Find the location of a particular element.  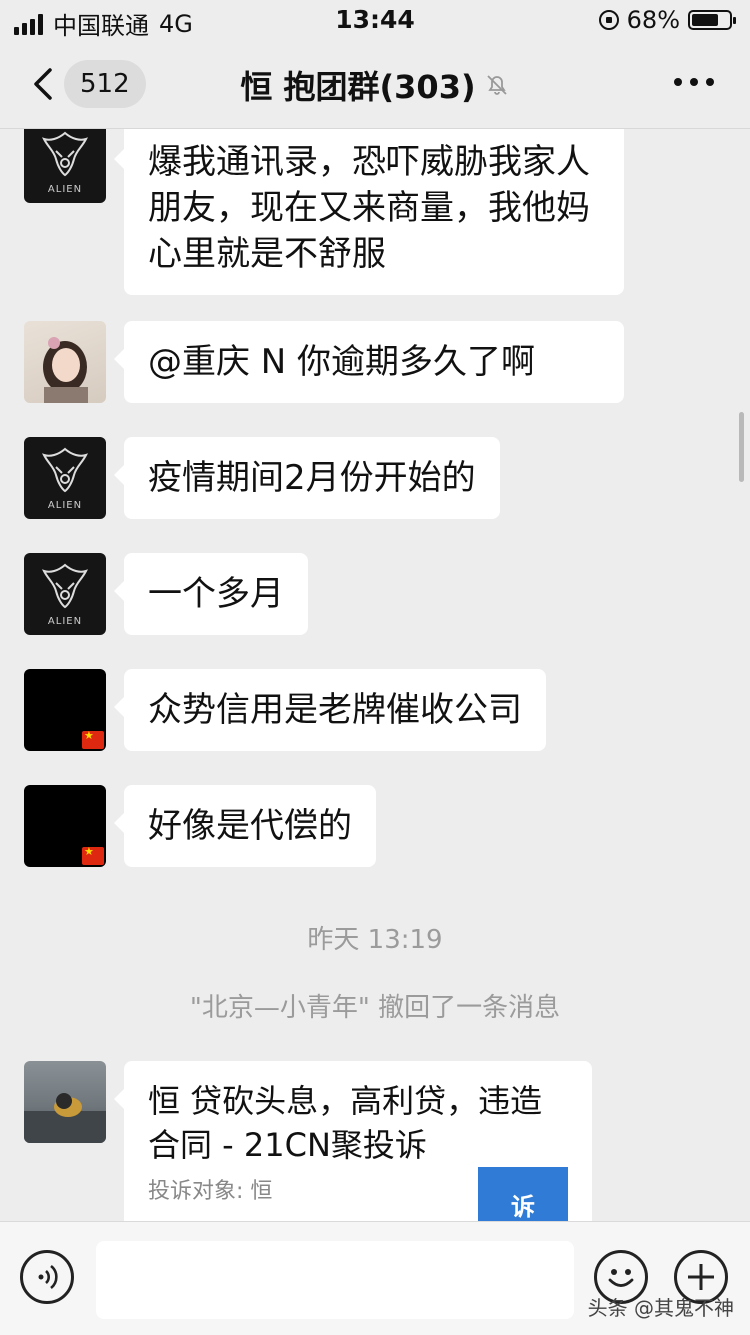

scrollbar is located at coordinates (741, 447).